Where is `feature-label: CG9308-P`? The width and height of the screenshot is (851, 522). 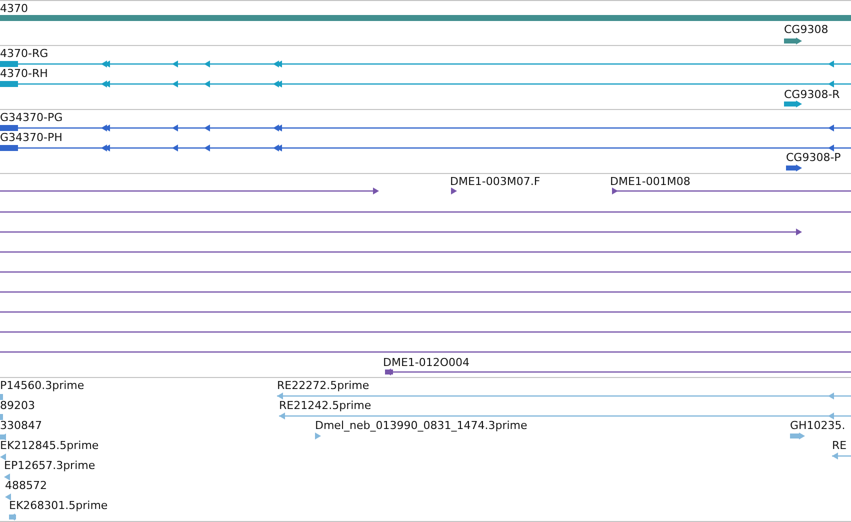 feature-label: CG9308-P is located at coordinates (813, 157).